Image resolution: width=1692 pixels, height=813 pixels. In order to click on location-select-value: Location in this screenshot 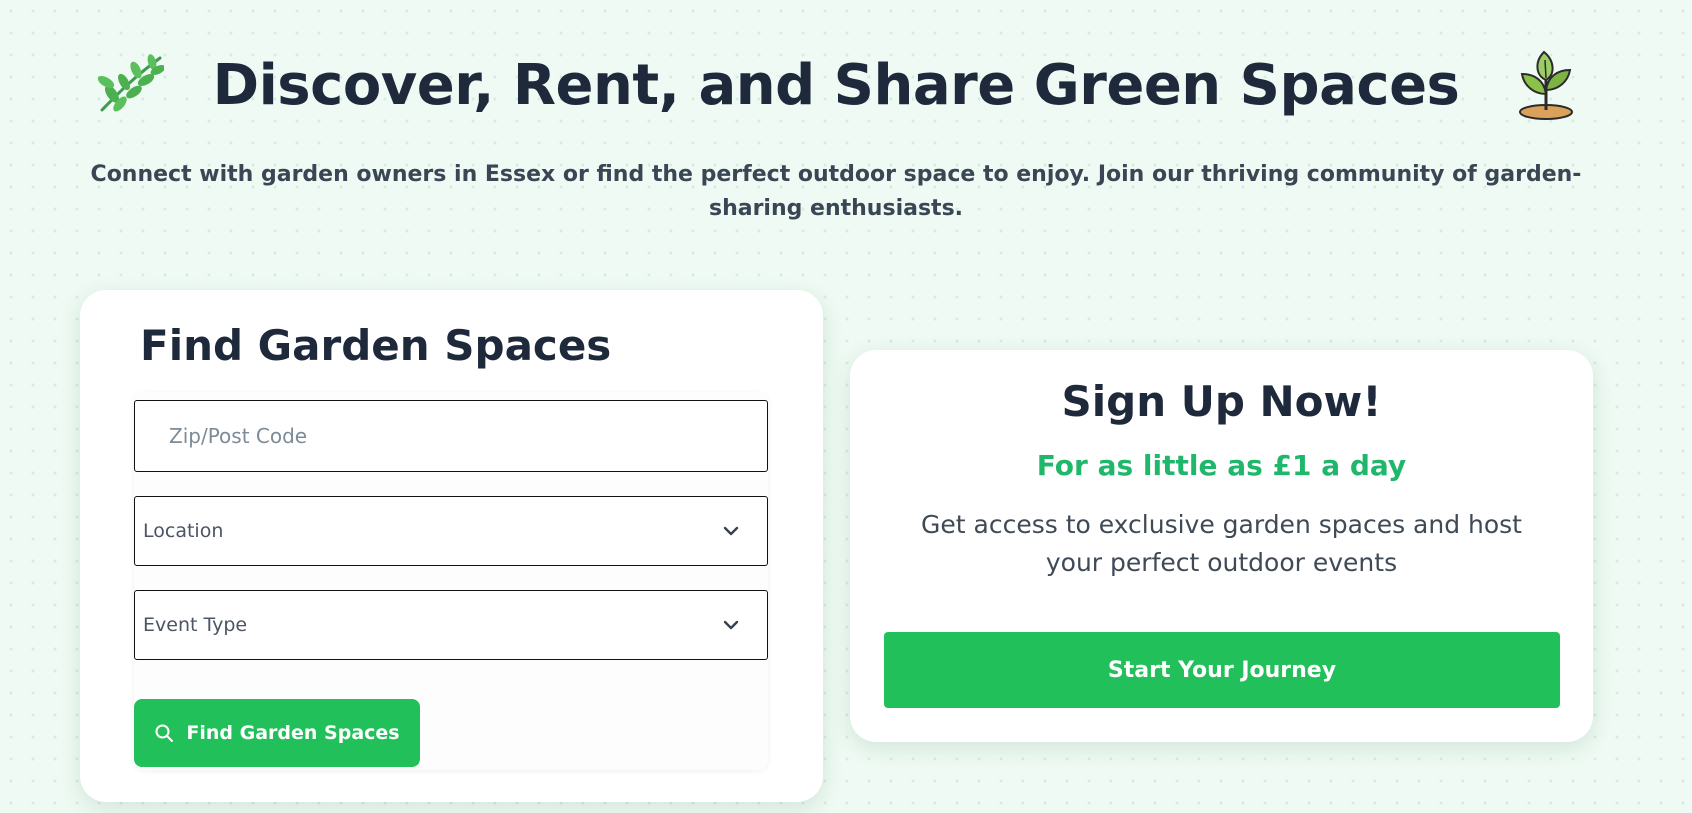, I will do `click(183, 531)`.